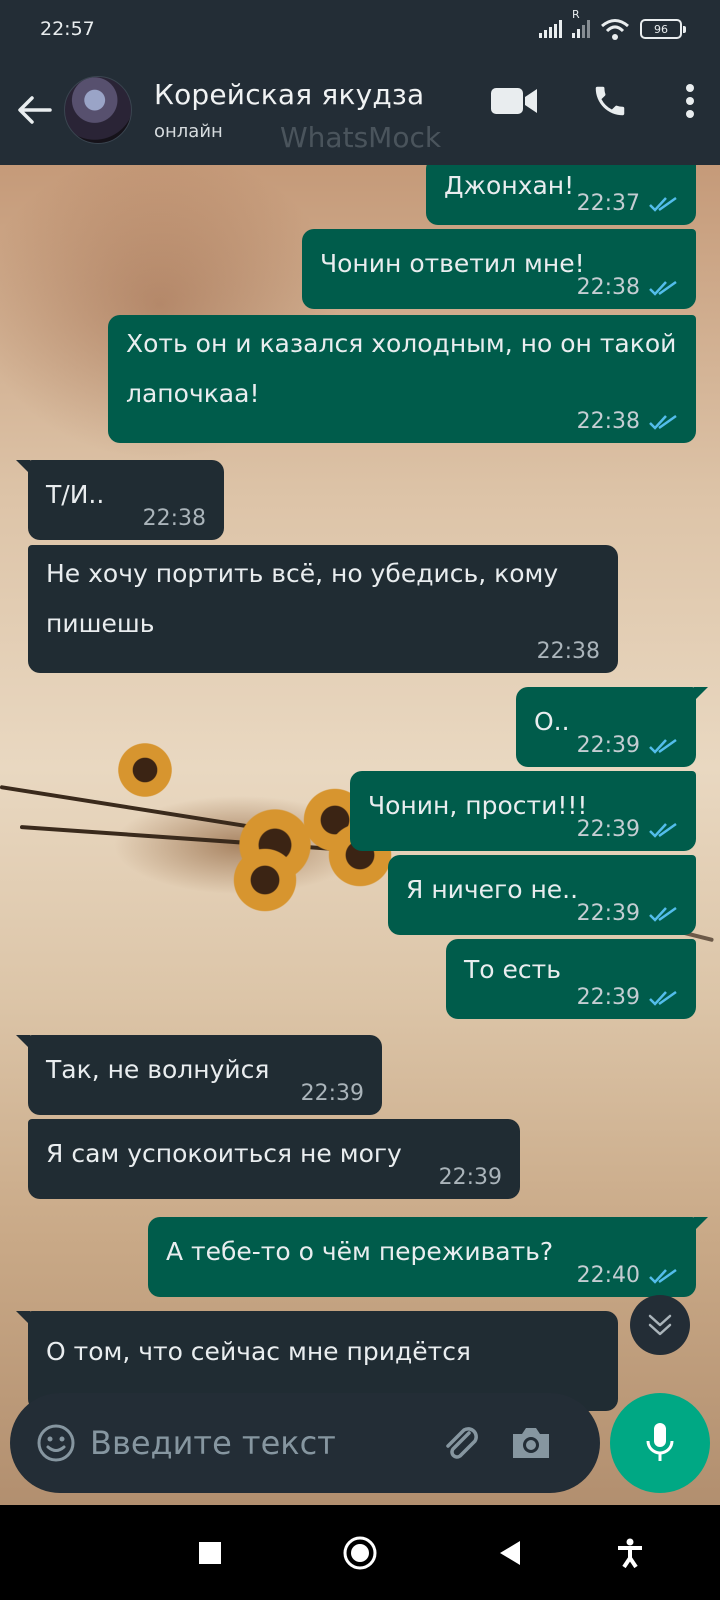 The image size is (720, 1600). Describe the element at coordinates (258, 1351) in the screenshot. I see `message-text: О том, что сейчас мне придётся` at that location.